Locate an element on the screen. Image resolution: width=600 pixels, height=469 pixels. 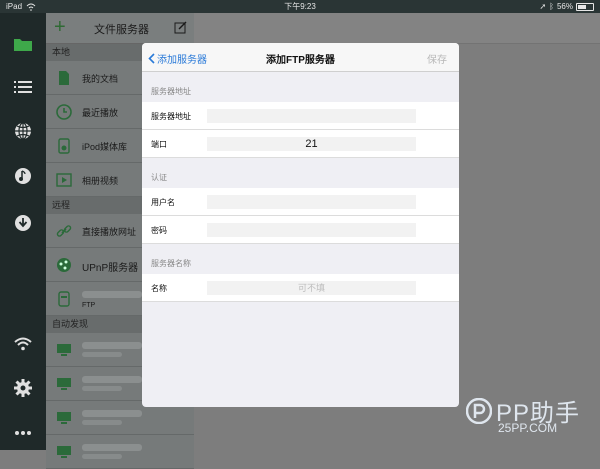
username-row: 用户名 is located at coordinates (300, 202).